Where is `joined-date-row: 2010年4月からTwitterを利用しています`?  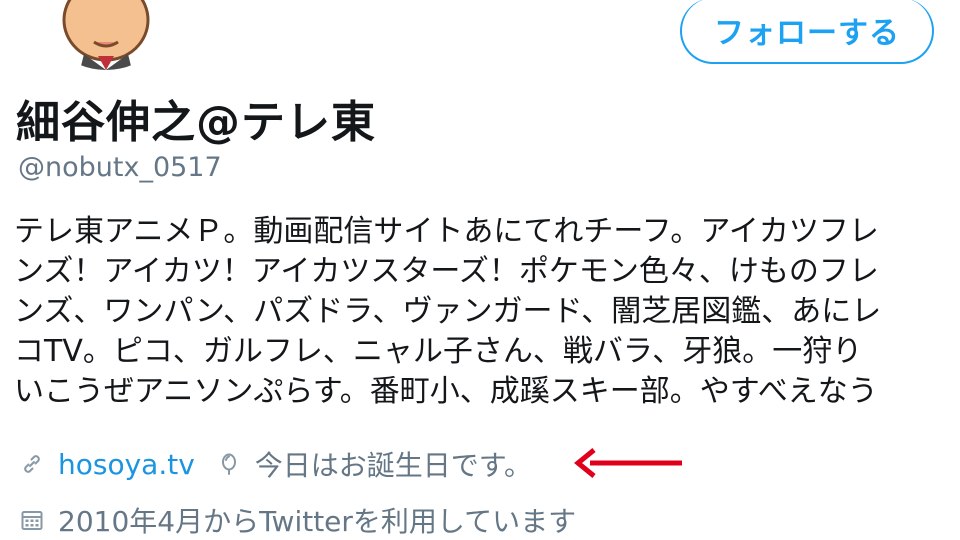 joined-date-row: 2010年4月からTwitterを利用しています is located at coordinates (297, 520).